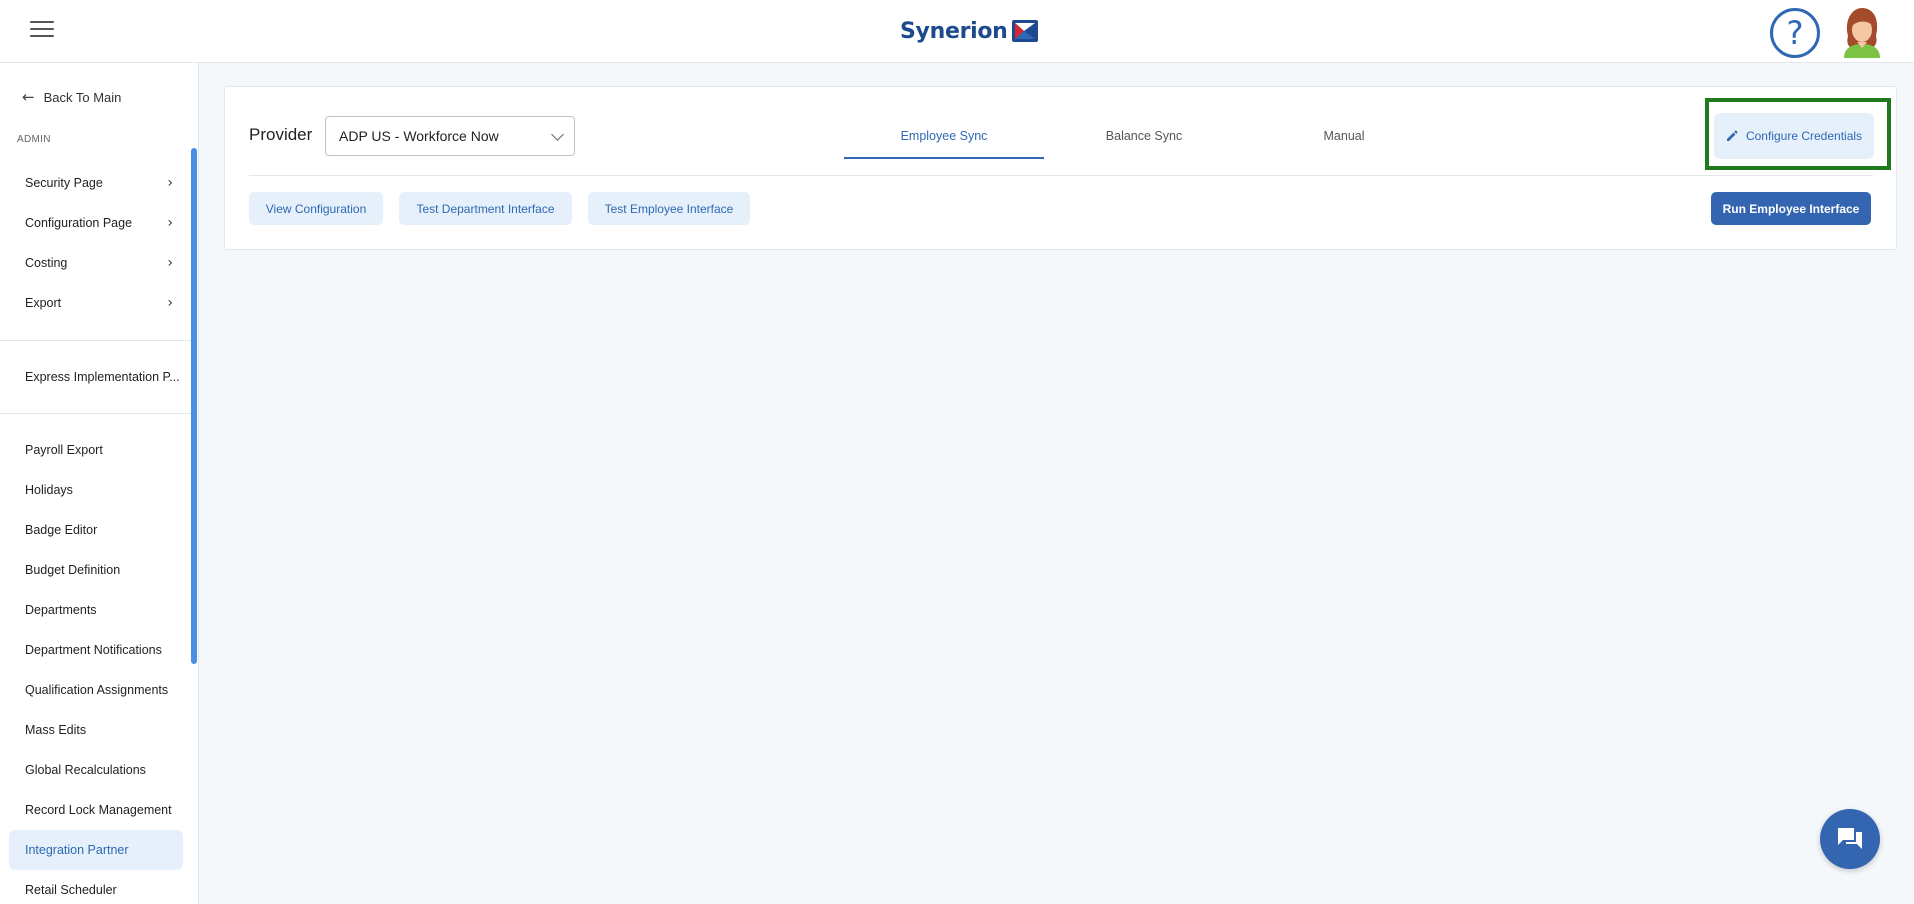 Image resolution: width=1914 pixels, height=904 pixels. Describe the element at coordinates (419, 136) in the screenshot. I see `provider-select-value: ADP US - Workforce Now` at that location.